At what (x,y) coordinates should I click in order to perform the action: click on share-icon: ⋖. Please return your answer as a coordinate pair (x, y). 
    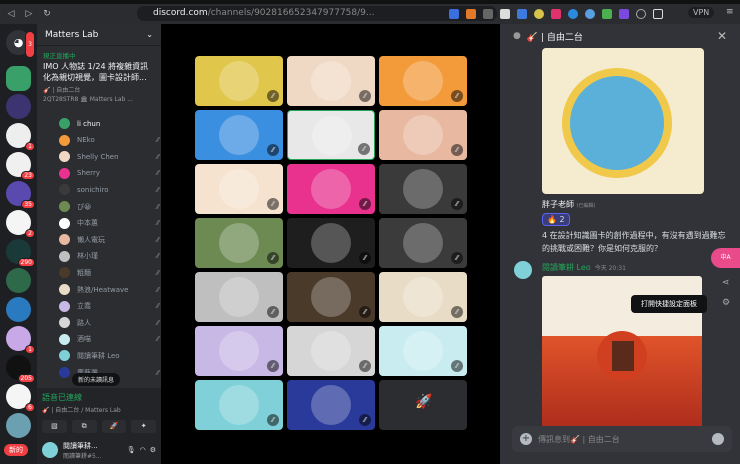
    Looking at the image, I should click on (726, 283).